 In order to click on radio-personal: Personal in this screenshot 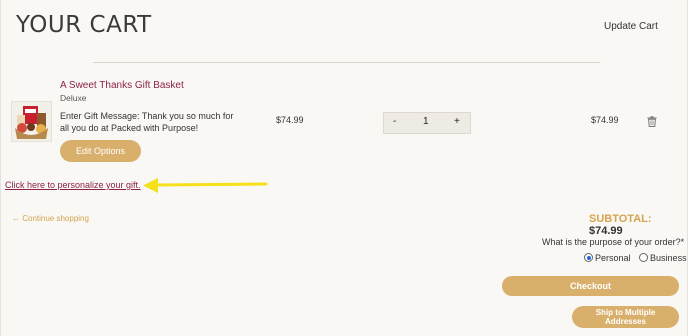, I will do `click(607, 258)`.